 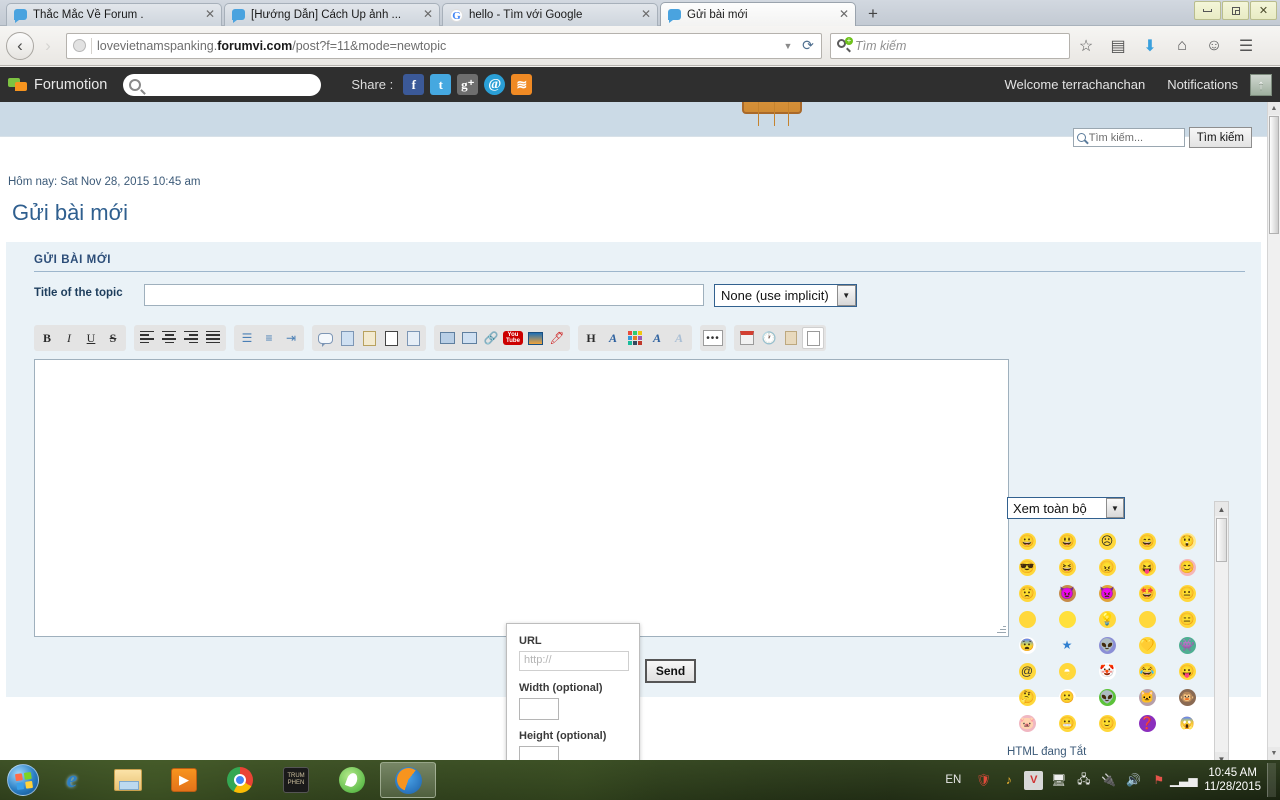 What do you see at coordinates (539, 753) in the screenshot?
I see `image-height-input` at bounding box center [539, 753].